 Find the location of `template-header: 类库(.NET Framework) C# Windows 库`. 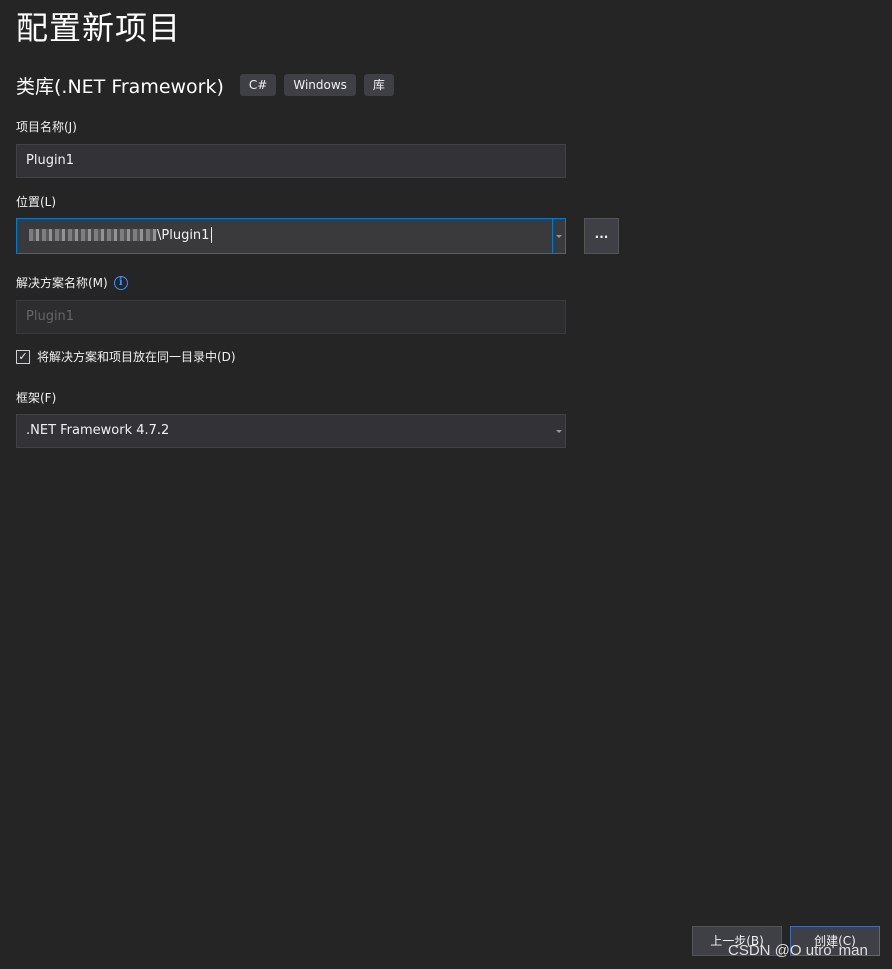

template-header: 类库(.NET Framework) C# Windows 库 is located at coordinates (209, 85).